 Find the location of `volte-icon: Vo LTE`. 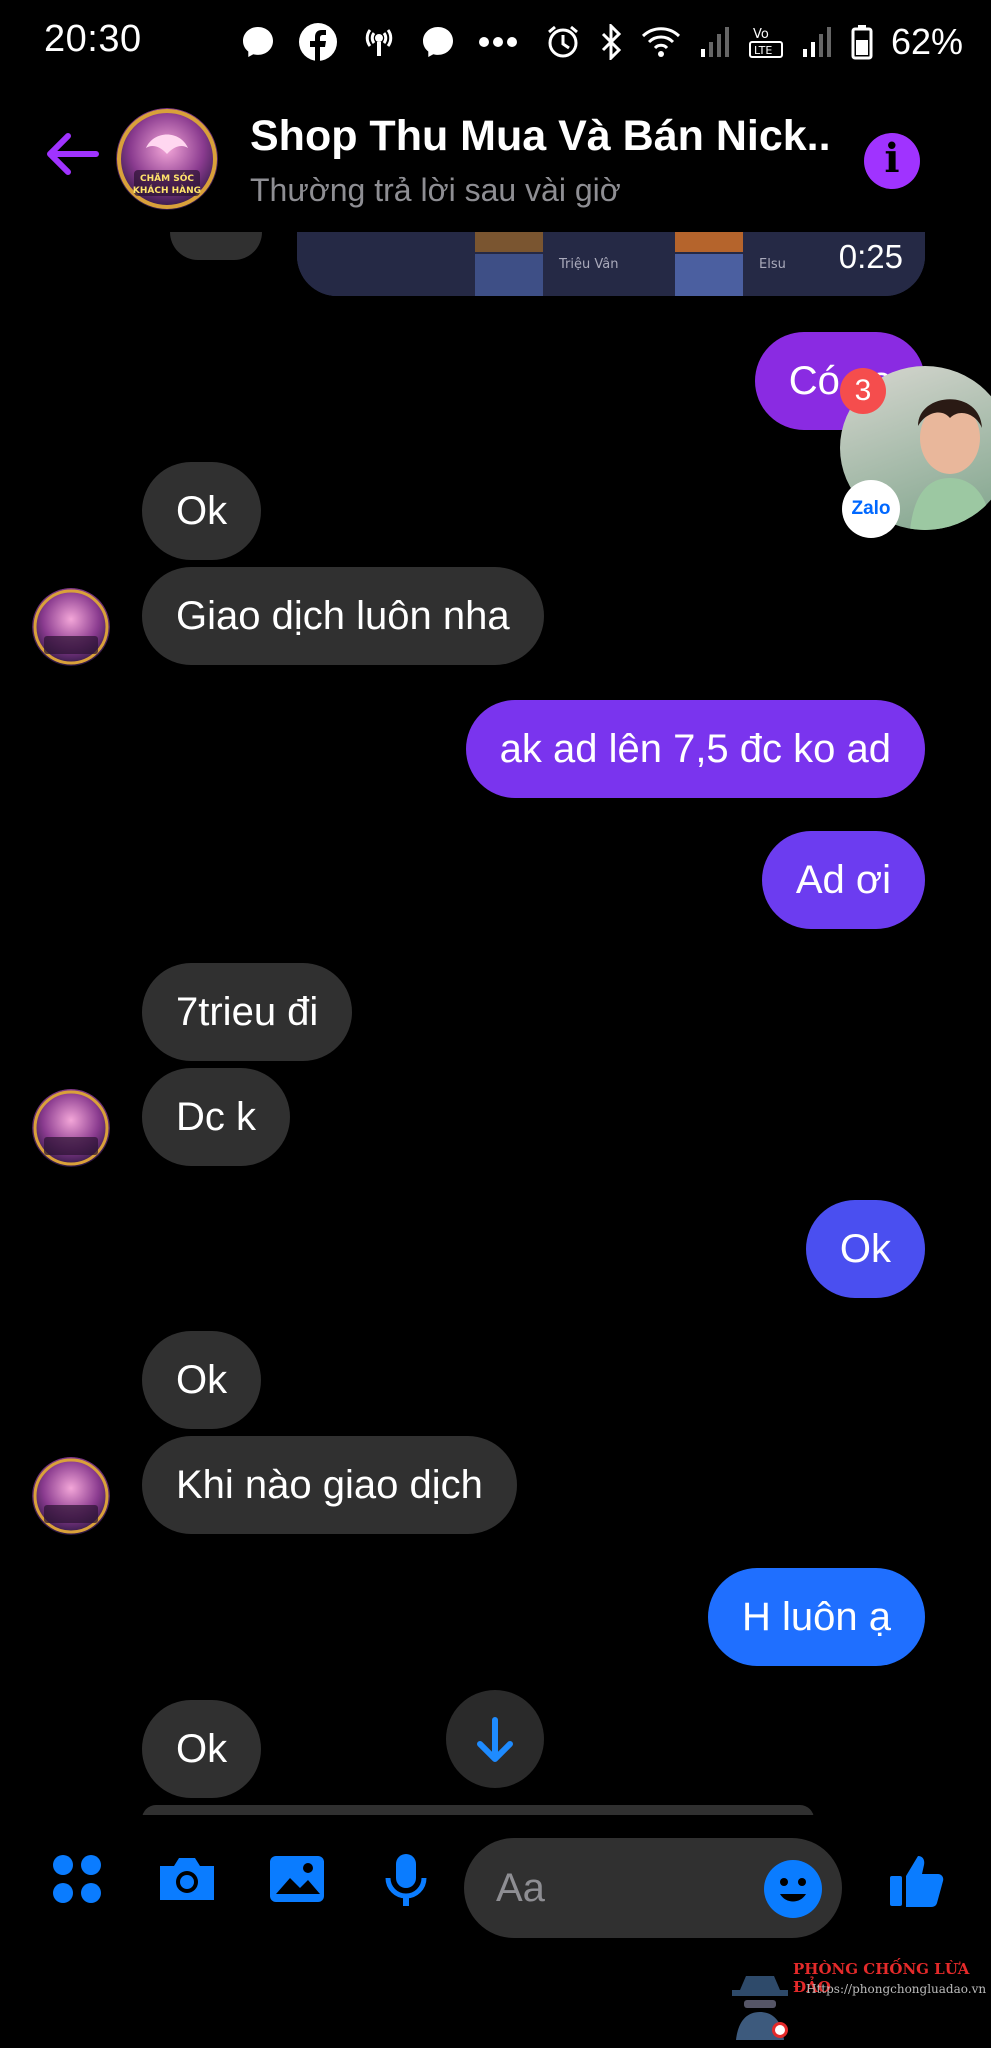

volte-icon: Vo LTE is located at coordinates (766, 42).